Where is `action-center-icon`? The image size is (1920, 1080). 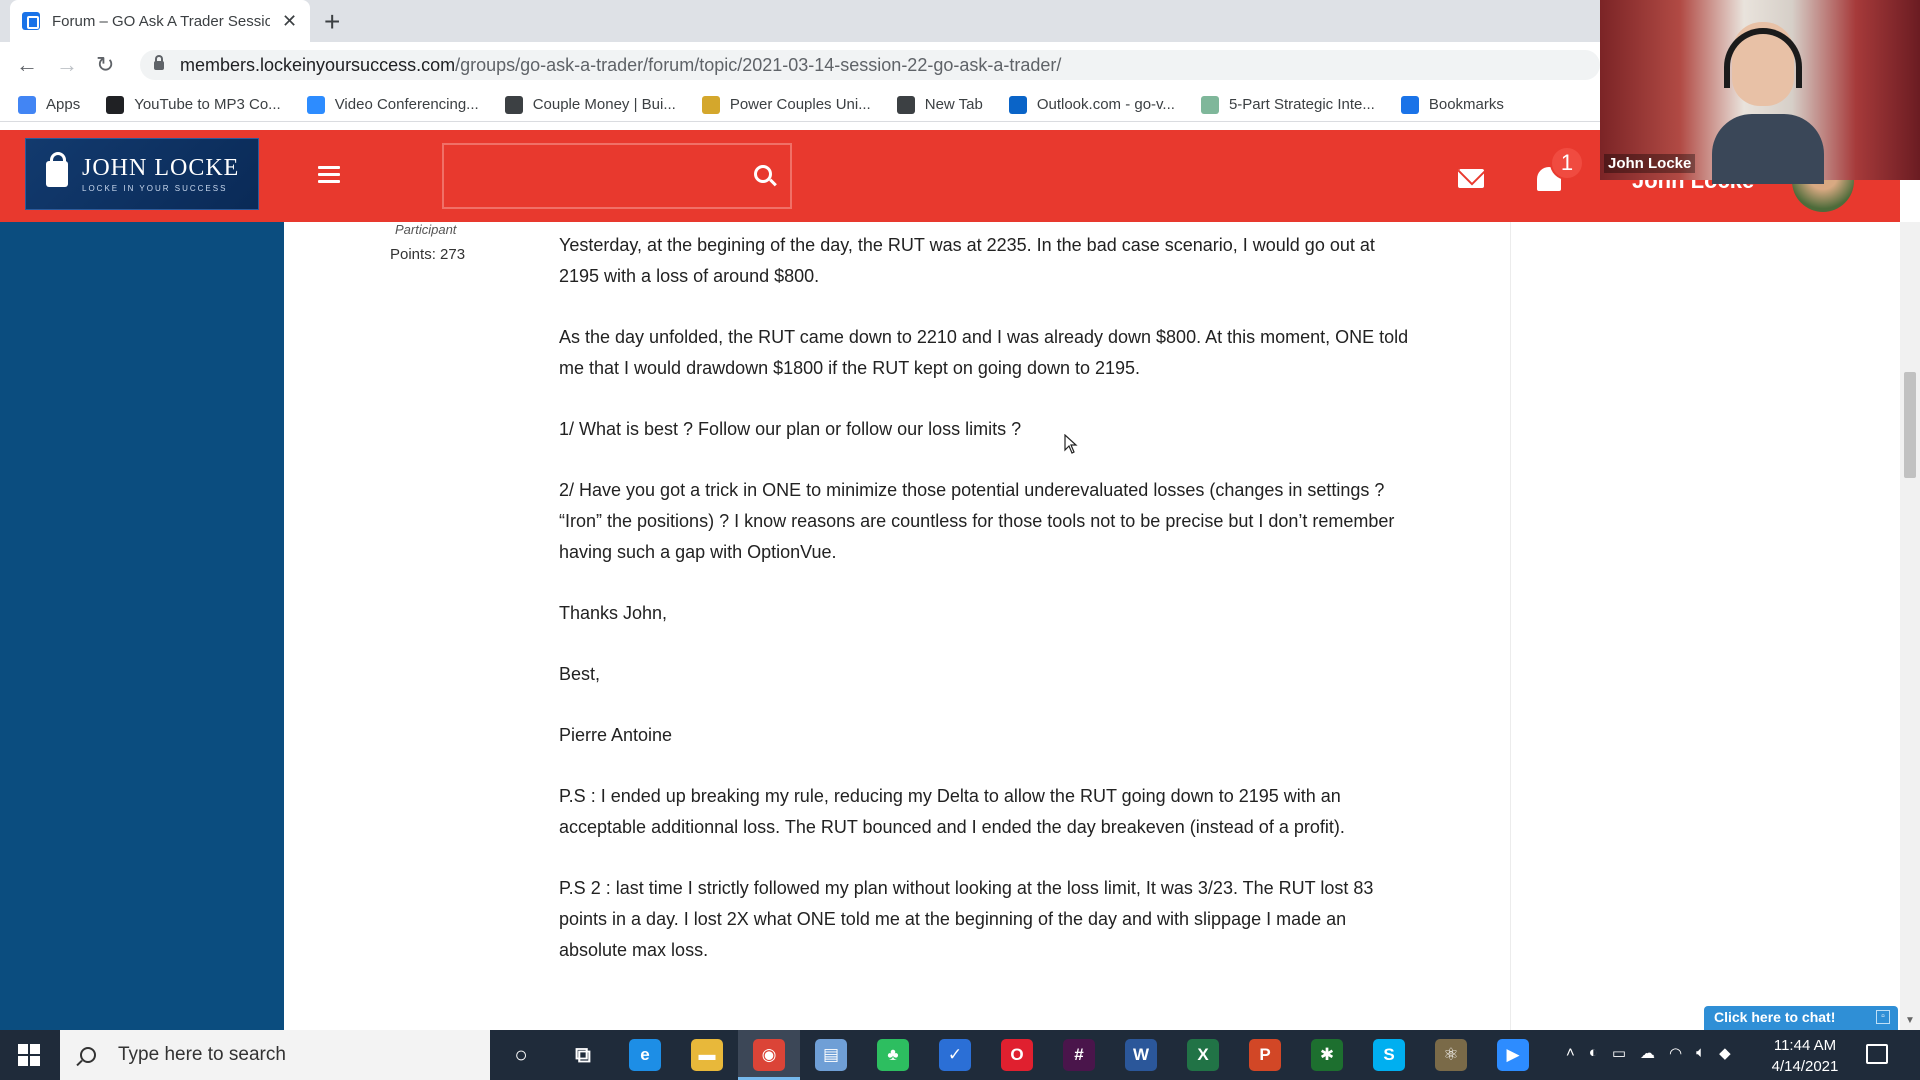
action-center-icon is located at coordinates (1877, 1054).